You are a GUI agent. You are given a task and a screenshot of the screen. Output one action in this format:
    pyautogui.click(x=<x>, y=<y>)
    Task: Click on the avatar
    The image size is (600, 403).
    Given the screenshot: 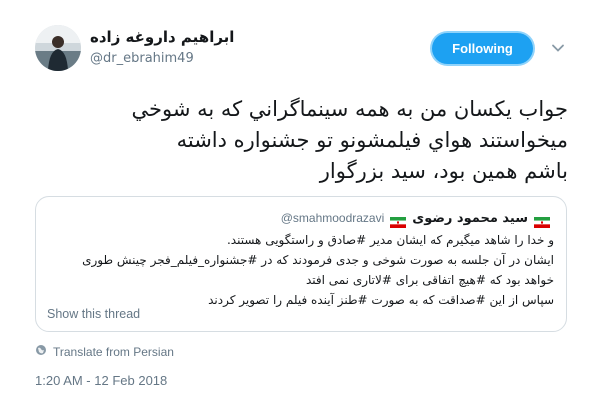 What is the action you would take?
    pyautogui.click(x=58, y=48)
    